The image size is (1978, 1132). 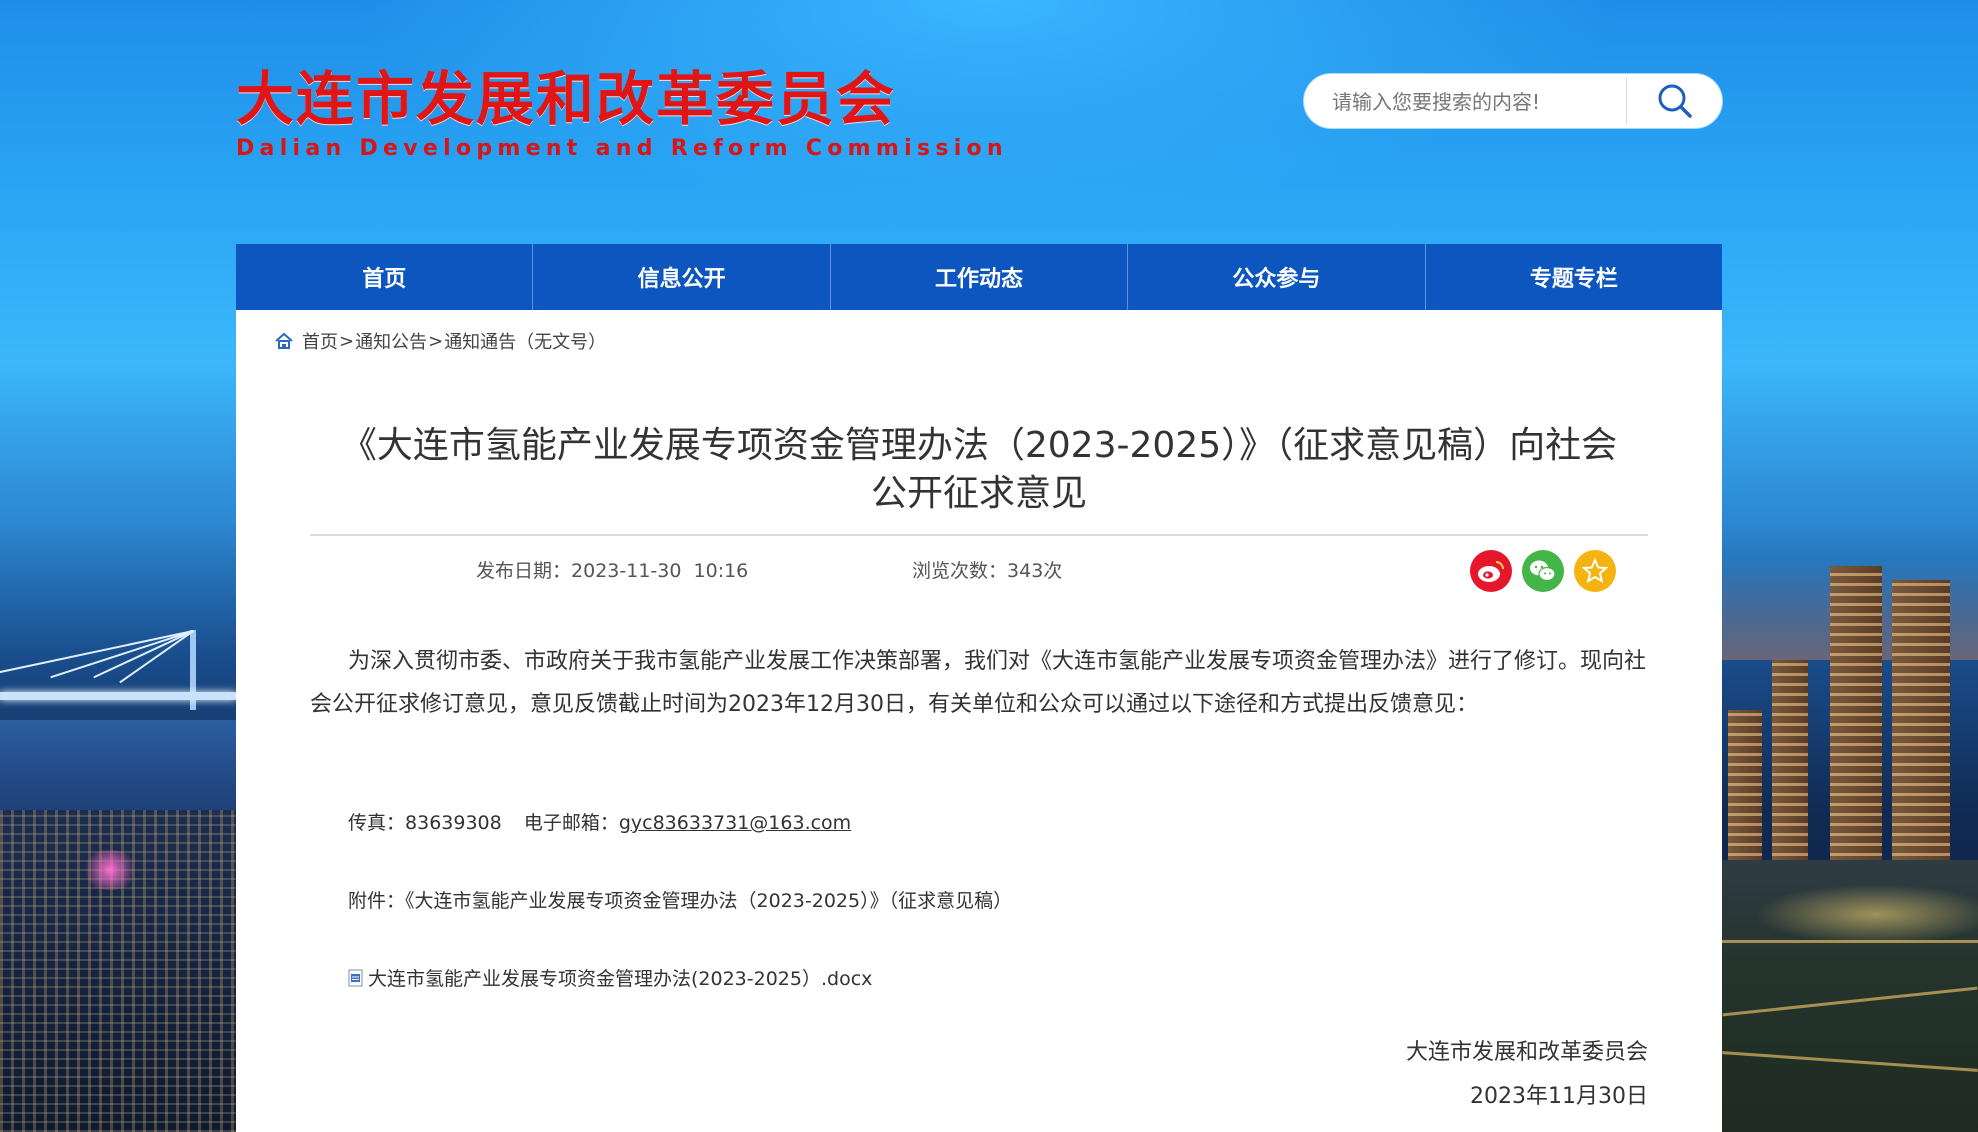 I want to click on nav-item-home: 首页, so click(x=384, y=277).